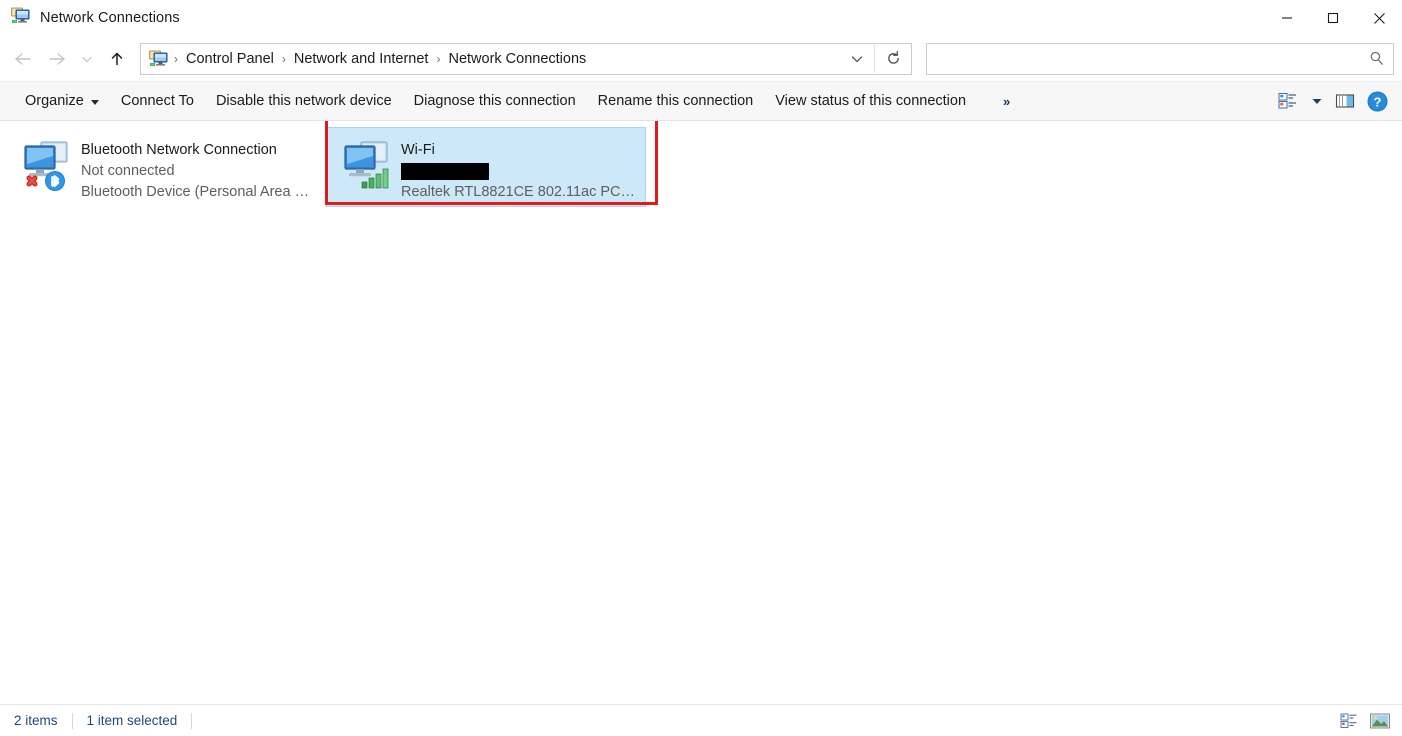 The height and width of the screenshot is (736, 1402). What do you see at coordinates (1317, 101) in the screenshot?
I see `change-view-dropdown-icon` at bounding box center [1317, 101].